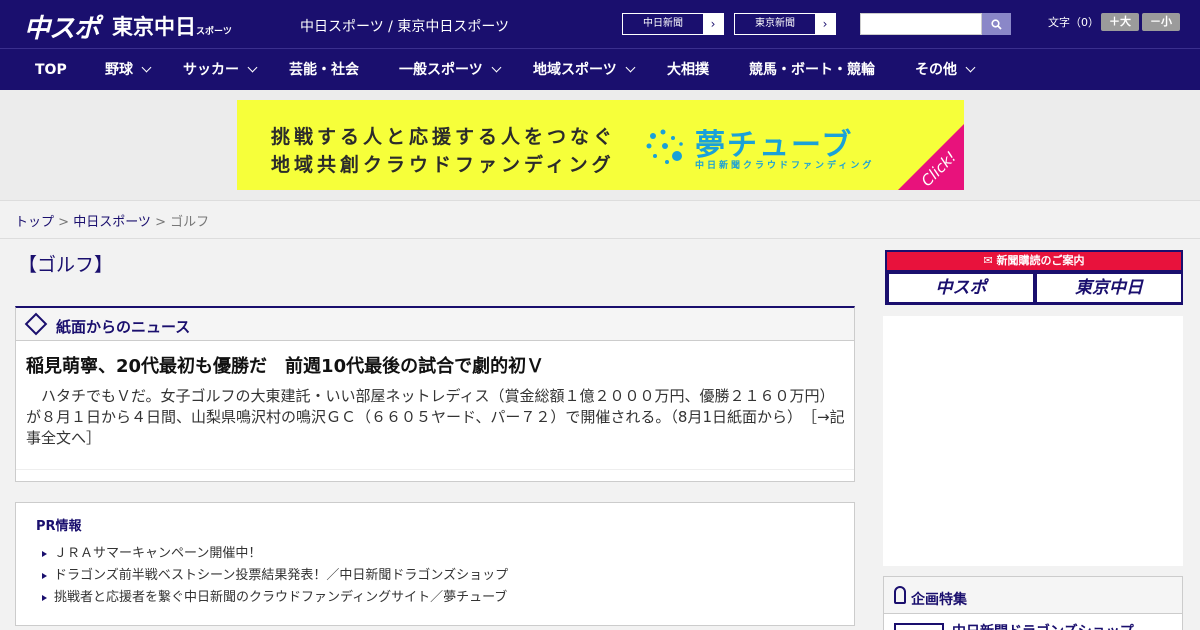 This screenshot has width=1200, height=630. What do you see at coordinates (214, 32) in the screenshot?
I see `tokyo-logo-small: スポーツ` at bounding box center [214, 32].